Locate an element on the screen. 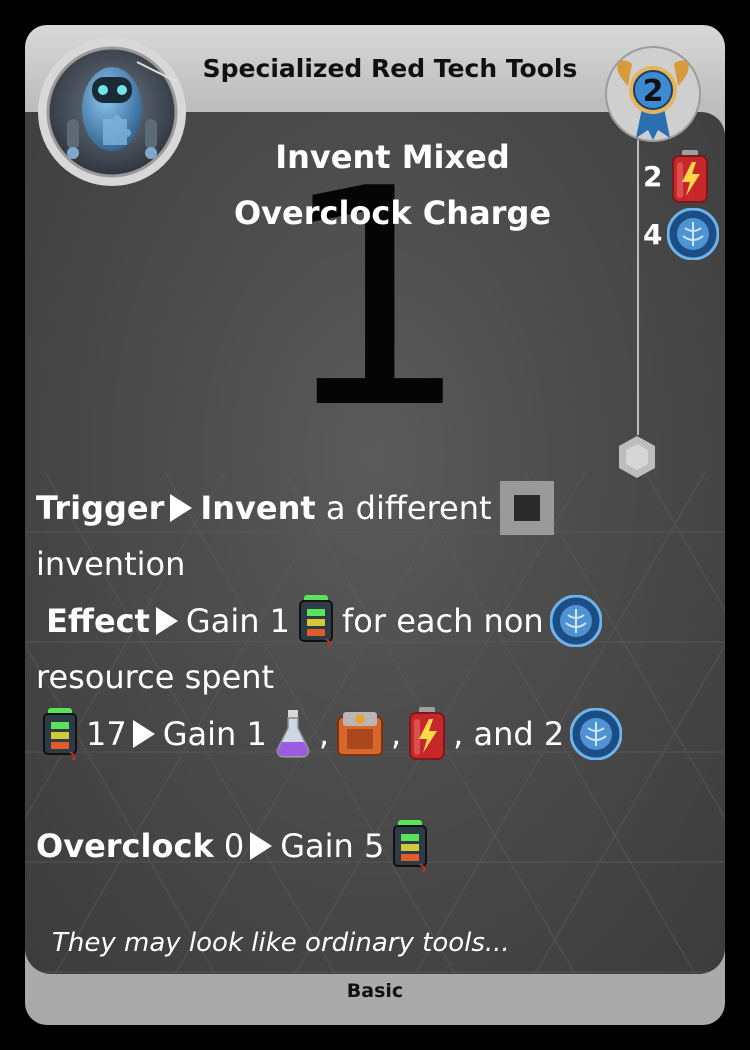 The image size is (750, 1050). threshold-text: Gain 1 is located at coordinates (214, 734).